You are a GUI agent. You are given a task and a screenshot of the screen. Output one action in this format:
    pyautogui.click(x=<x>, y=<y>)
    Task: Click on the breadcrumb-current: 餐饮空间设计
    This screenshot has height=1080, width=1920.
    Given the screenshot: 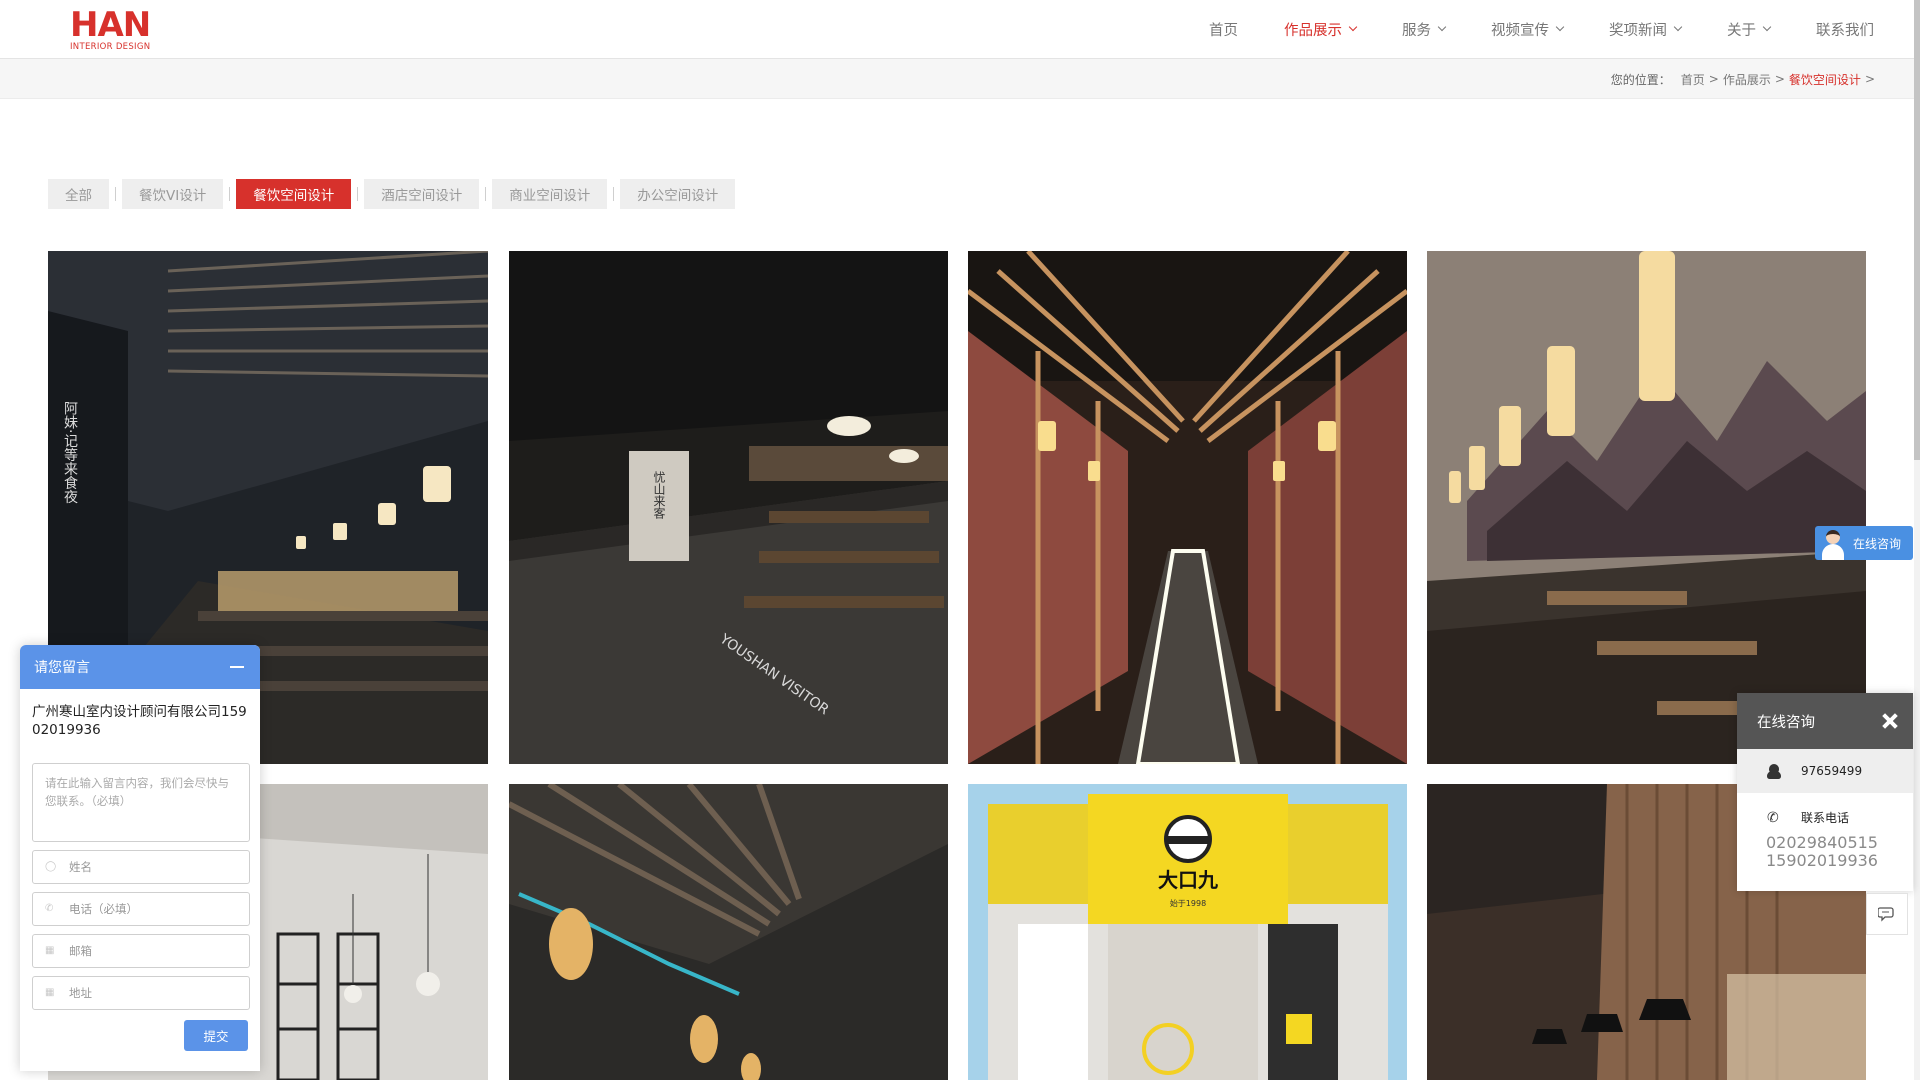 What is the action you would take?
    pyautogui.click(x=1825, y=79)
    